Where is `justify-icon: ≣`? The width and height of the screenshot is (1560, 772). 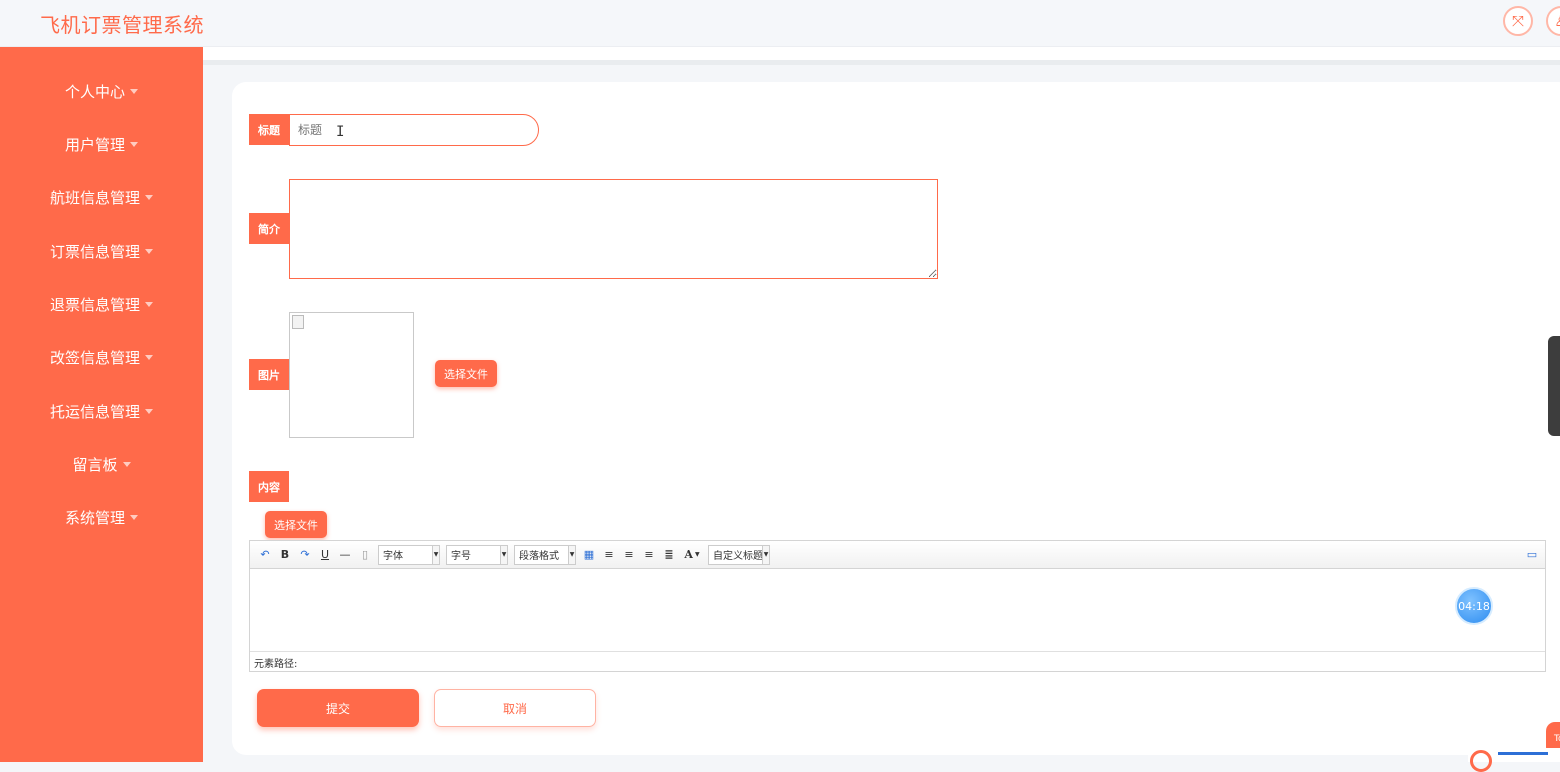 justify-icon: ≣ is located at coordinates (669, 555).